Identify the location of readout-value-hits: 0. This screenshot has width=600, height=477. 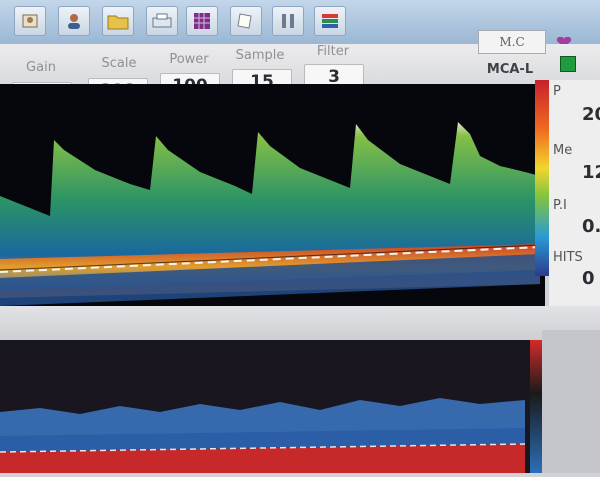
(588, 278).